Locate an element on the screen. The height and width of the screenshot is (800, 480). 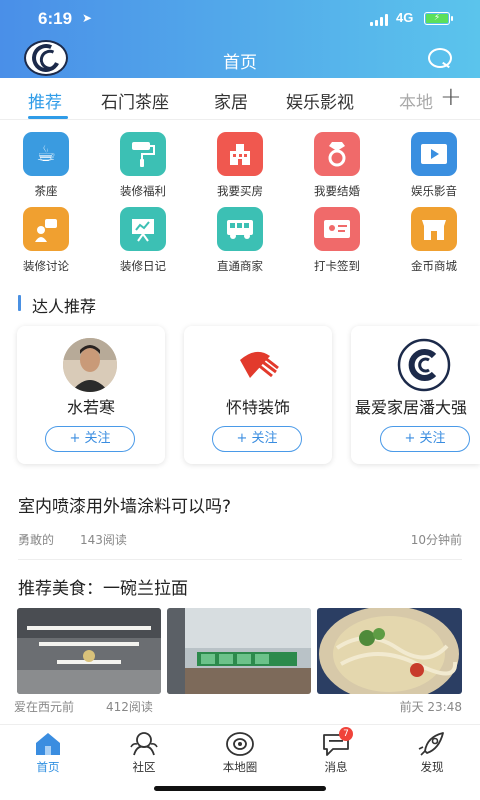
location-arrow-icon: ➤ is located at coordinates (87, 18).